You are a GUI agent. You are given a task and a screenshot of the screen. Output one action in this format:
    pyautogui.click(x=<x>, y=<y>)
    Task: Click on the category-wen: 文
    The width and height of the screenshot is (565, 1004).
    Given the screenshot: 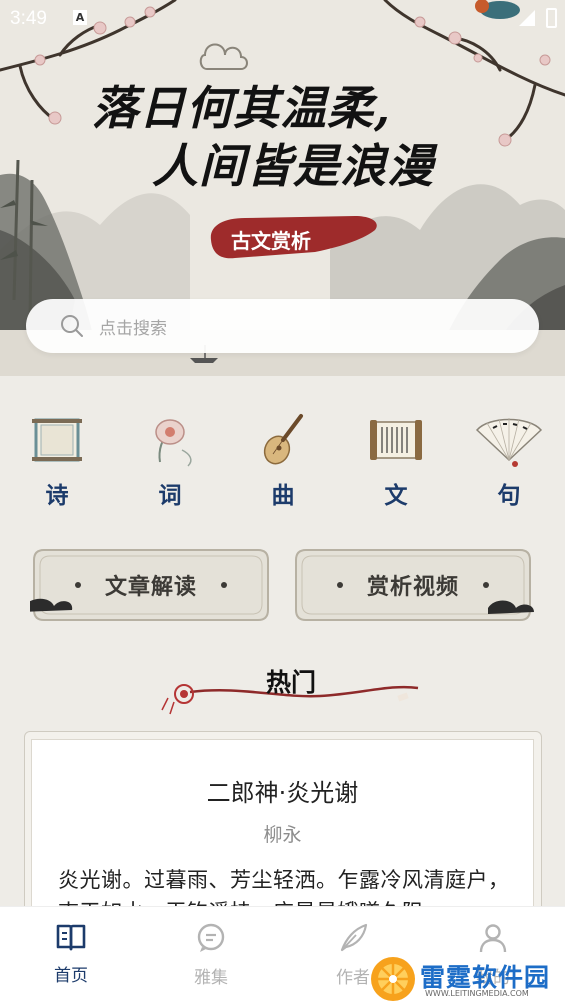 What is the action you would take?
    pyautogui.click(x=396, y=460)
    